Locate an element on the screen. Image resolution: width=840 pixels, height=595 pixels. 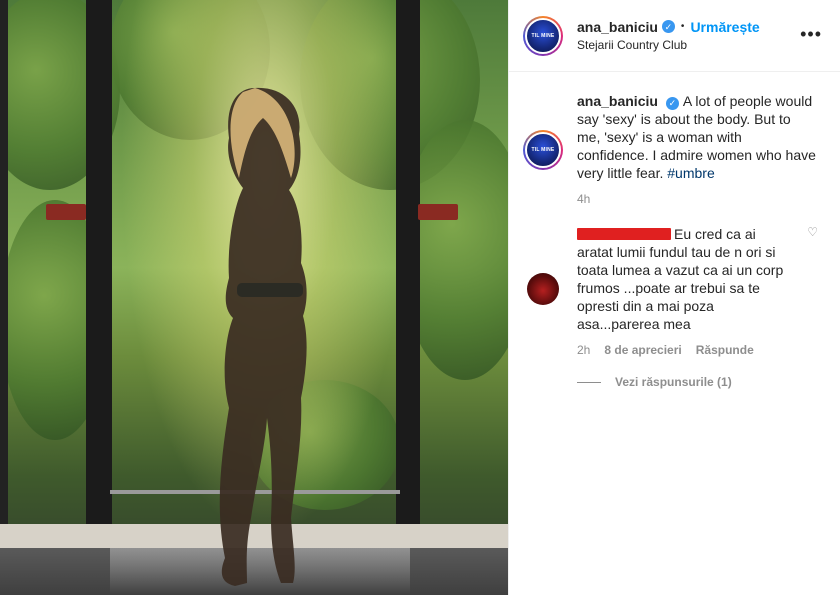
reply-button: Răspunde is located at coordinates (725, 350).